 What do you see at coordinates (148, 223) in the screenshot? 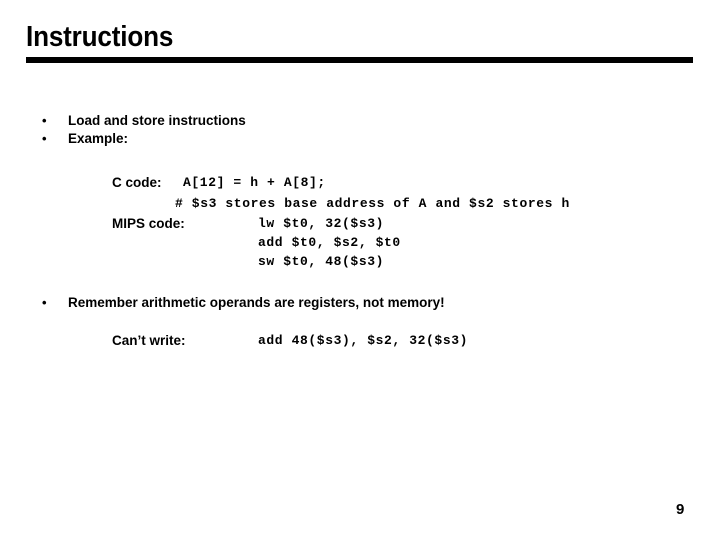
I see `mips-code-label: MIPS code:` at bounding box center [148, 223].